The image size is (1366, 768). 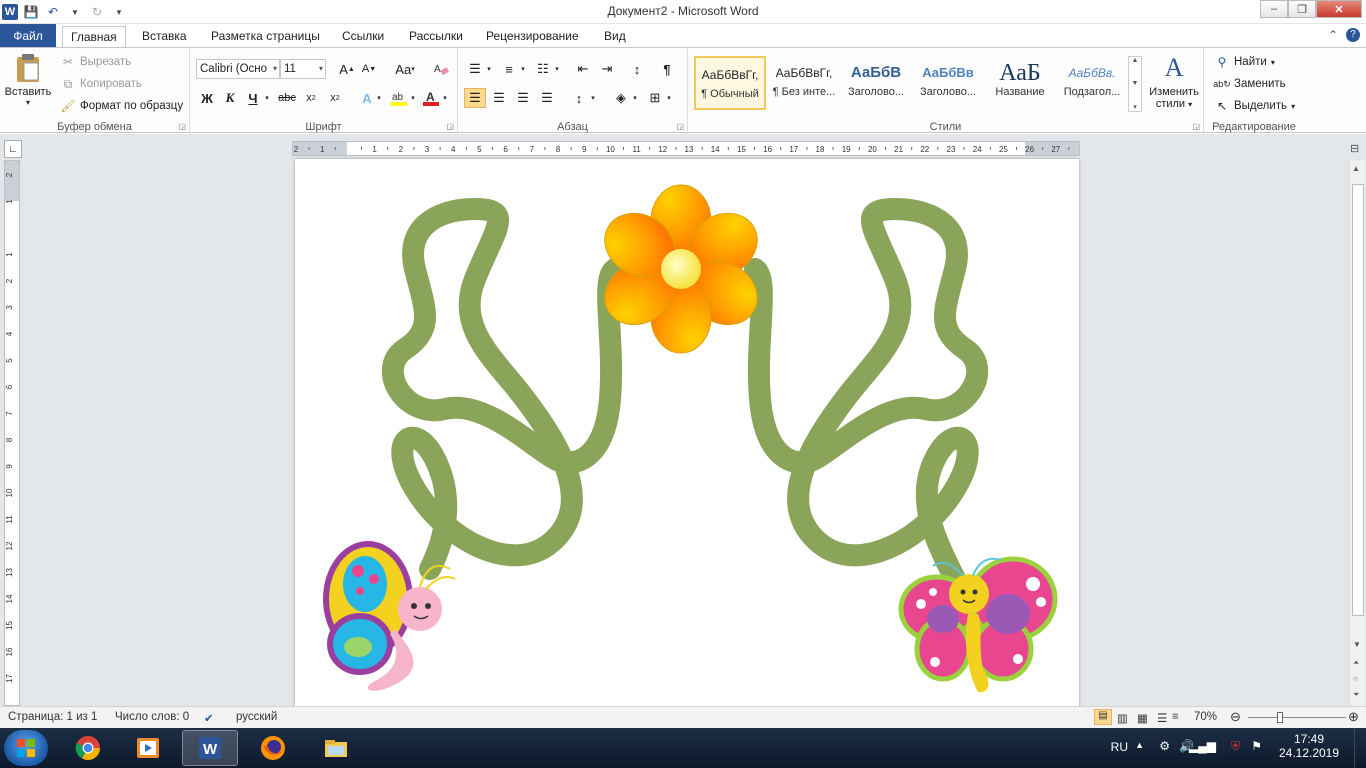 I want to click on next-page-icon: ⏷, so click(x=1356, y=695).